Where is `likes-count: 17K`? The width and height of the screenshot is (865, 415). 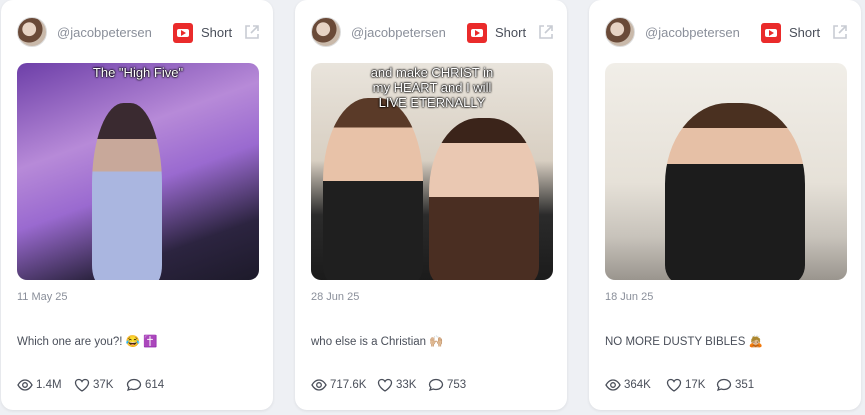 likes-count: 17K is located at coordinates (695, 385).